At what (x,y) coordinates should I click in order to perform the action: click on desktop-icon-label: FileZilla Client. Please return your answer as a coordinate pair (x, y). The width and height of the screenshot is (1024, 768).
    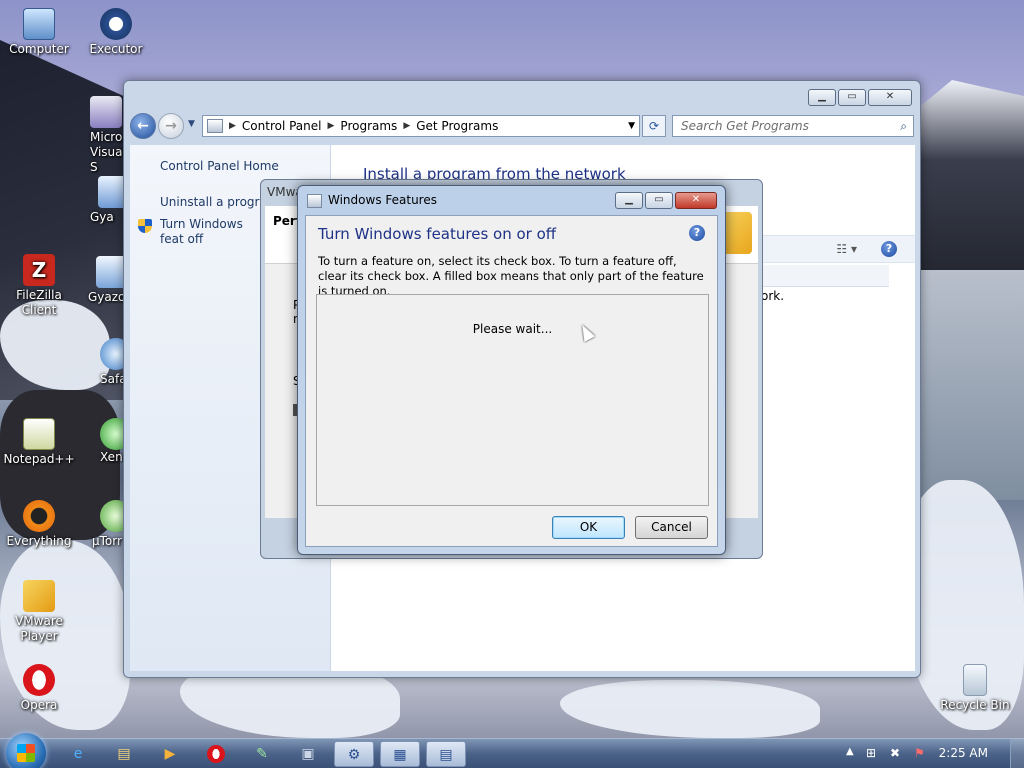
    Looking at the image, I should click on (39, 302).